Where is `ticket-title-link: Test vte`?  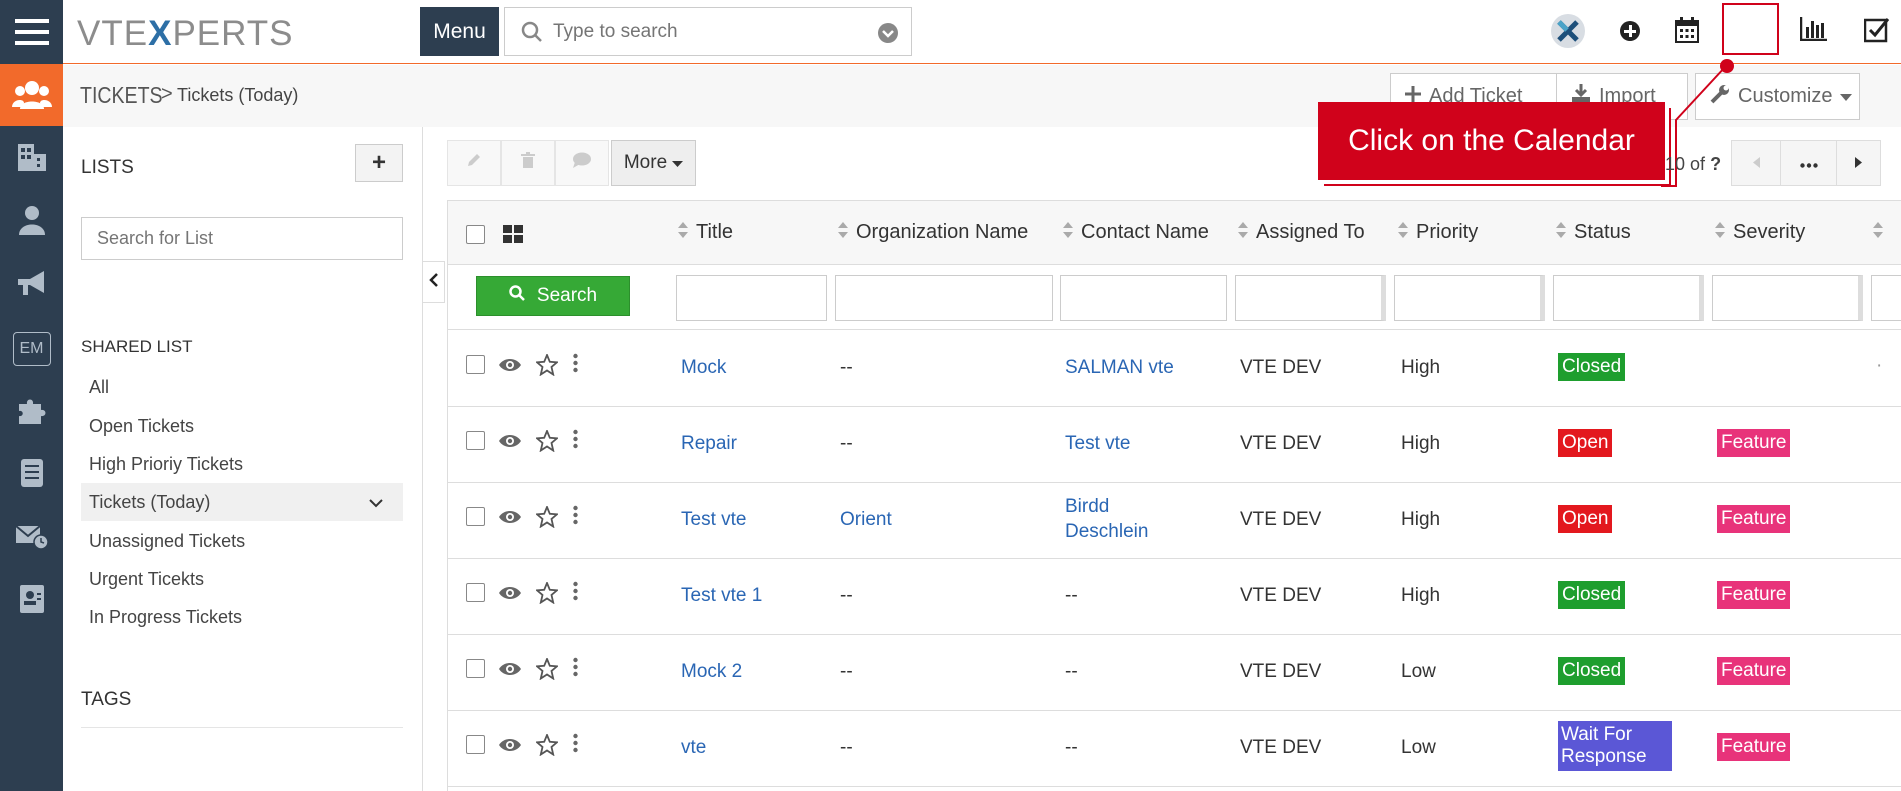
ticket-title-link: Test vte is located at coordinates (713, 520).